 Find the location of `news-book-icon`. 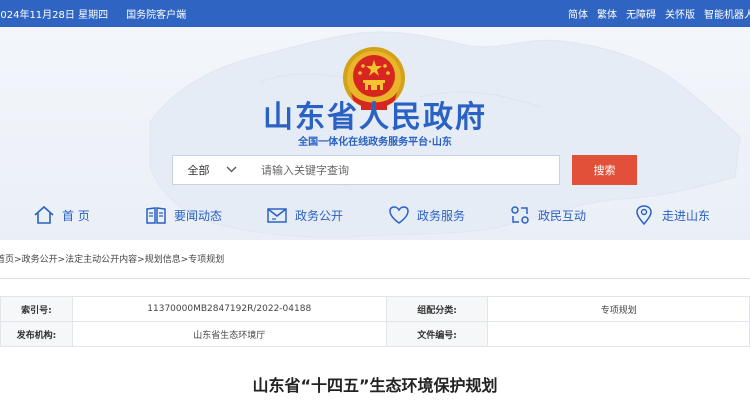

news-book-icon is located at coordinates (156, 215).